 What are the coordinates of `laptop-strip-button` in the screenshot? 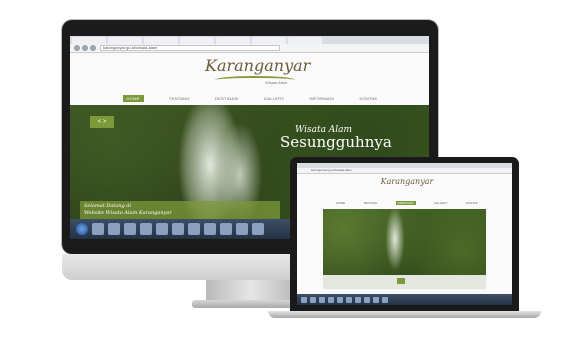 It's located at (401, 281).